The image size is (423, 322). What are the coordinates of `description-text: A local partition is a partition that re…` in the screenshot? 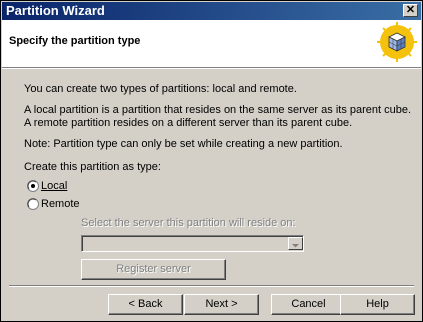 It's located at (218, 116).